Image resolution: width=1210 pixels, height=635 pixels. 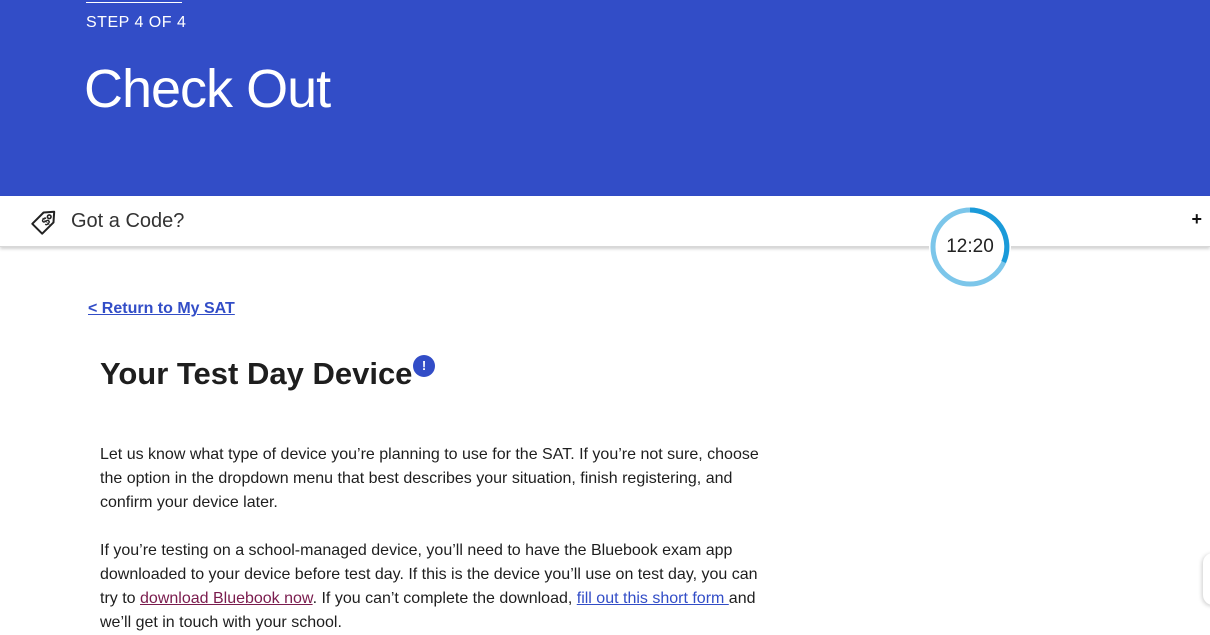 What do you see at coordinates (444, 598) in the screenshot?
I see `bluebook-text-2: . If you can’t complete the download,` at bounding box center [444, 598].